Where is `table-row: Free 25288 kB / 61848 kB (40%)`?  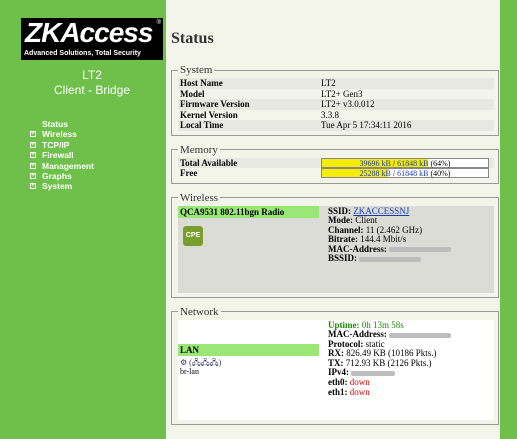
table-row: Free 25288 kB / 61848 kB (40%) is located at coordinates (336, 173).